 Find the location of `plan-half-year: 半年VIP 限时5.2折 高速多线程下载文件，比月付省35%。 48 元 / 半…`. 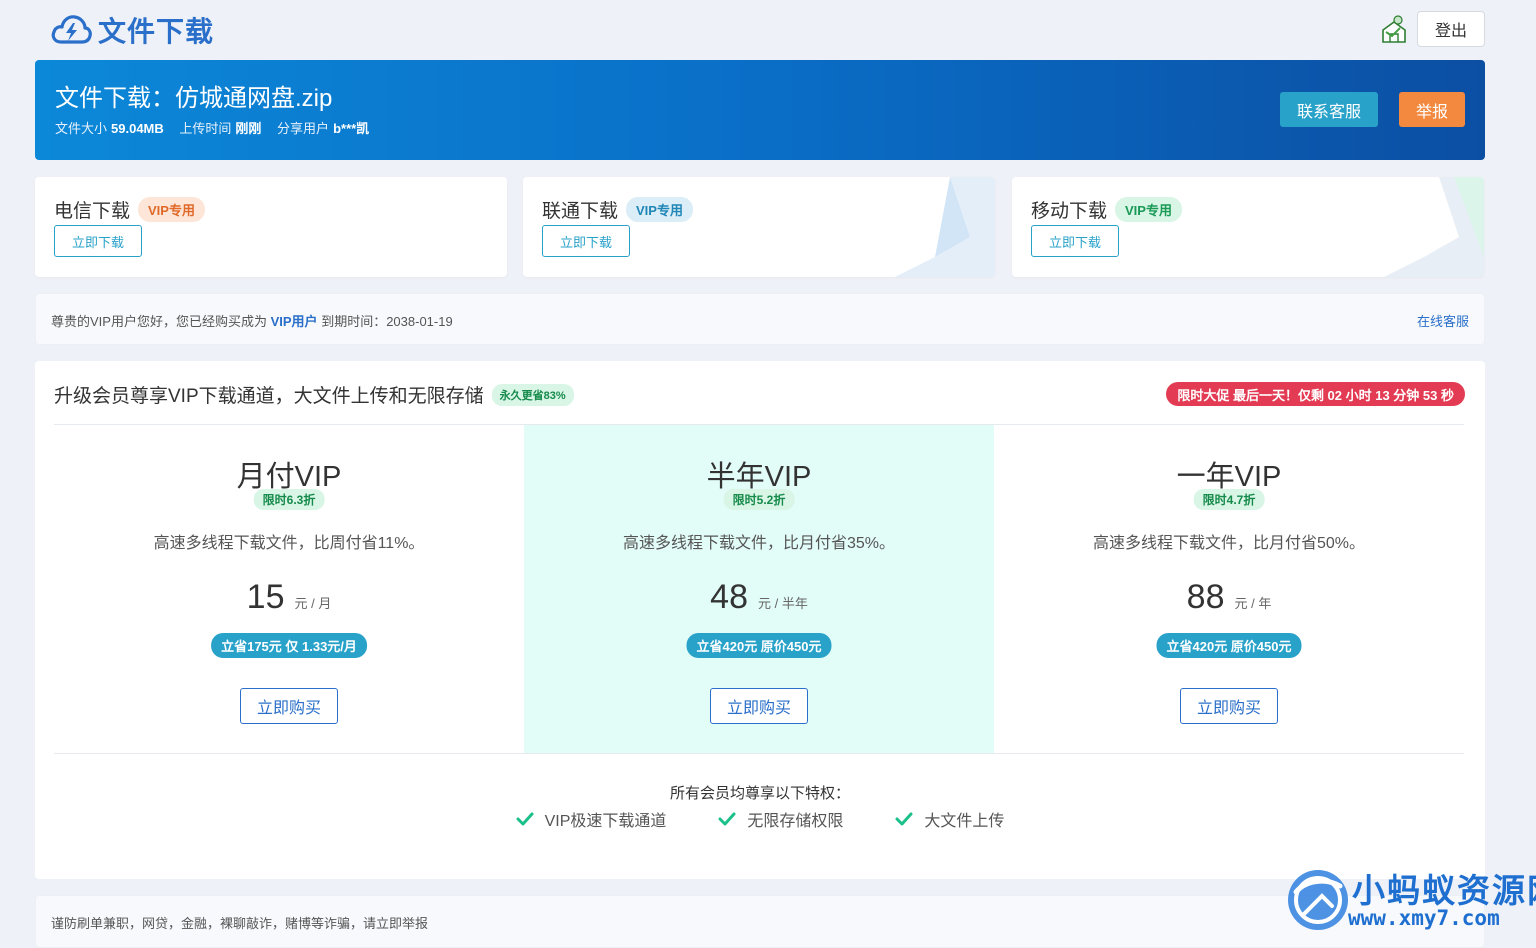

plan-half-year: 半年VIP 限时5.2折 高速多线程下载文件，比月付省35%。 48 元 / 半… is located at coordinates (759, 589).